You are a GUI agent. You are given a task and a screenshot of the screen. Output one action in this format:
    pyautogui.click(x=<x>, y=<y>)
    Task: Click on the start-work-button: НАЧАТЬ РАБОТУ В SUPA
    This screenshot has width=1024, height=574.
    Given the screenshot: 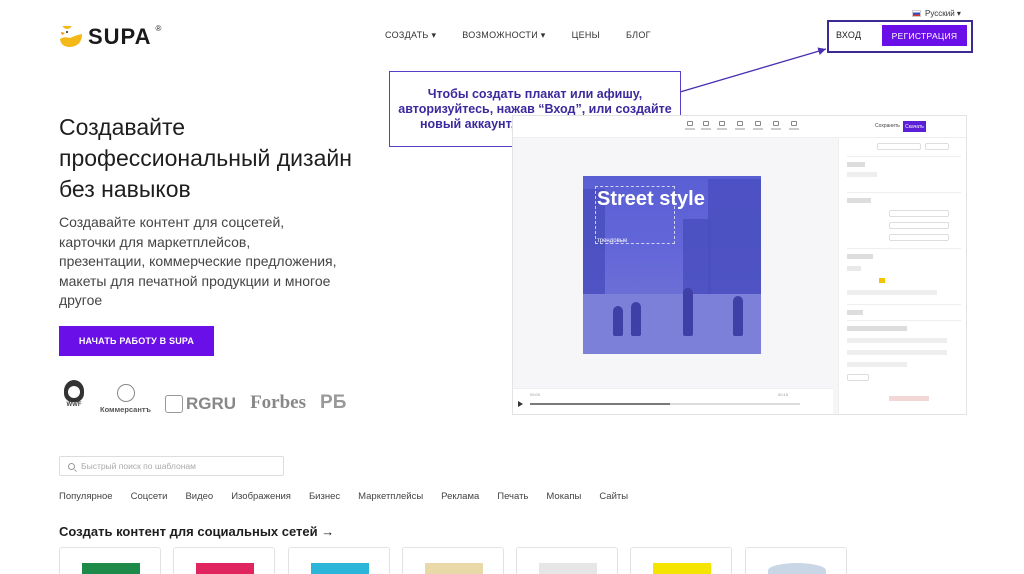 What is the action you would take?
    pyautogui.click(x=136, y=341)
    